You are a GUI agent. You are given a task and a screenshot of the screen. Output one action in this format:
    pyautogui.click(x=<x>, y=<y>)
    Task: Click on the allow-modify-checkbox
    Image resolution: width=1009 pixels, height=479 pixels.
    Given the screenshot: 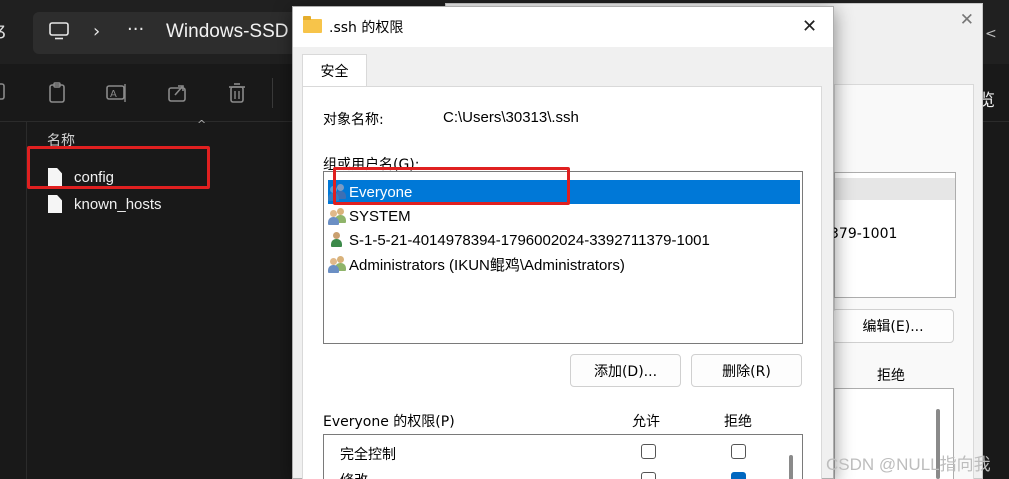 What is the action you would take?
    pyautogui.click(x=648, y=475)
    